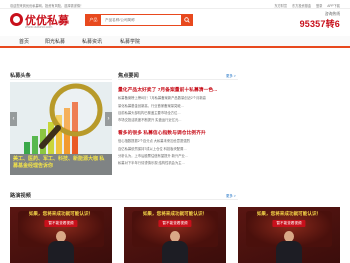 The height and width of the screenshot is (263, 350). What do you see at coordinates (55, 41) in the screenshot?
I see `nav-item-funds: 阳光私募` at bounding box center [55, 41].